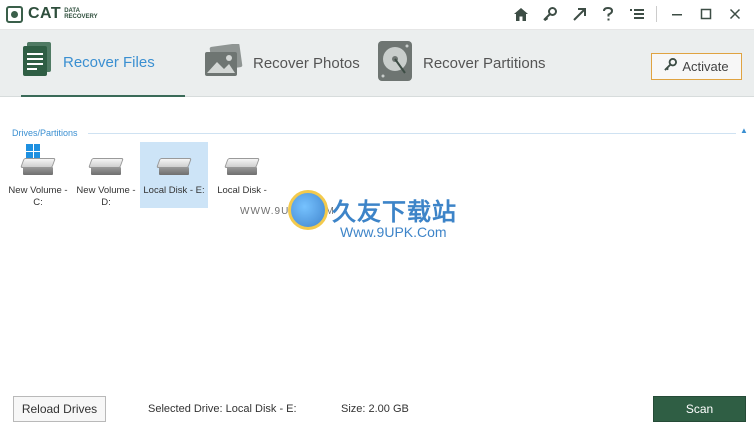  What do you see at coordinates (45, 133) in the screenshot?
I see `drives-section-label: Drives/Partitions` at bounding box center [45, 133].